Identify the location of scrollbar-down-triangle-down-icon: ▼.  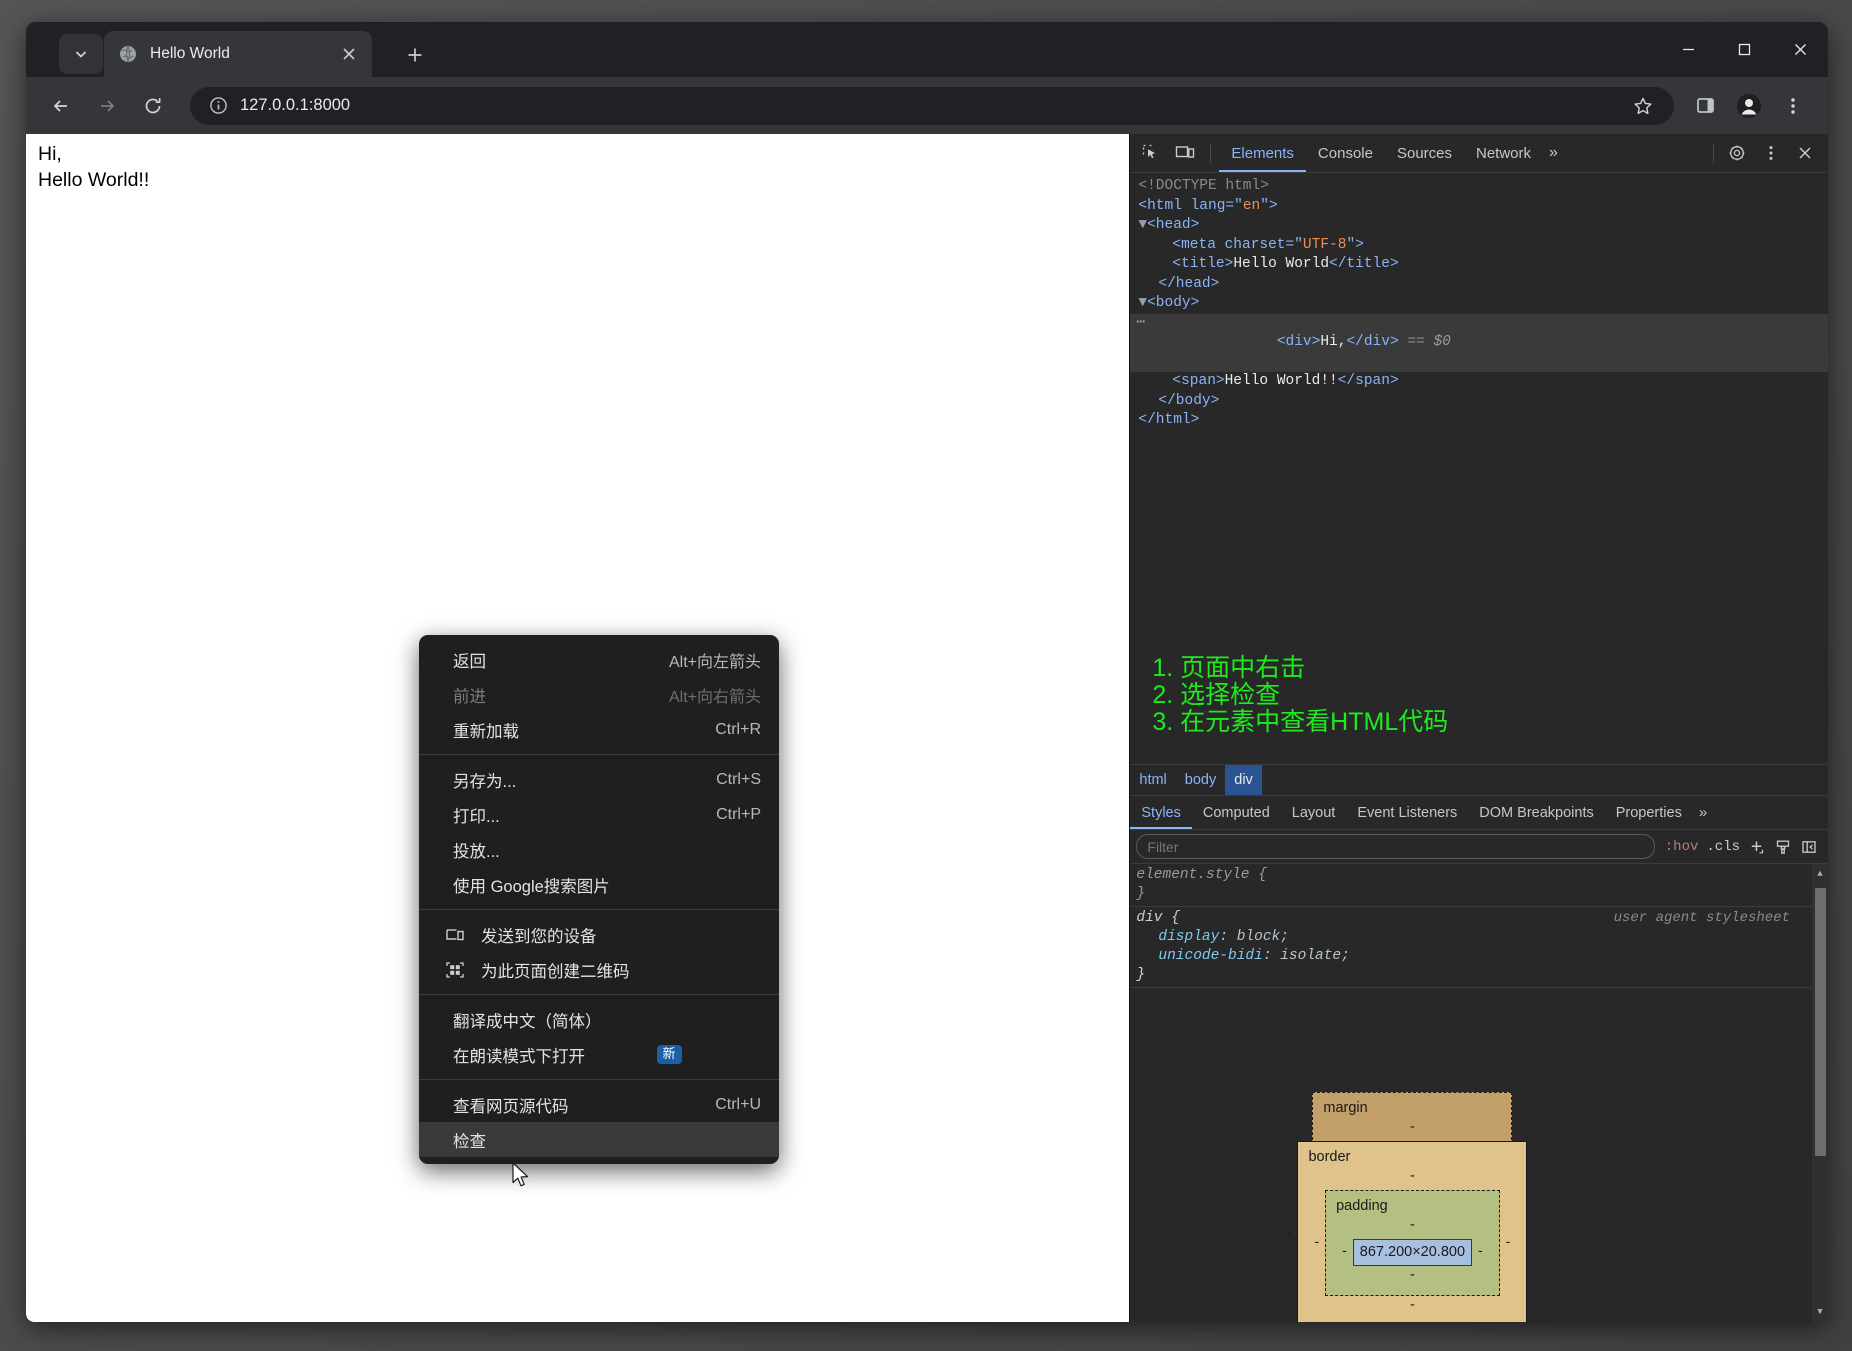
(1820, 1312).